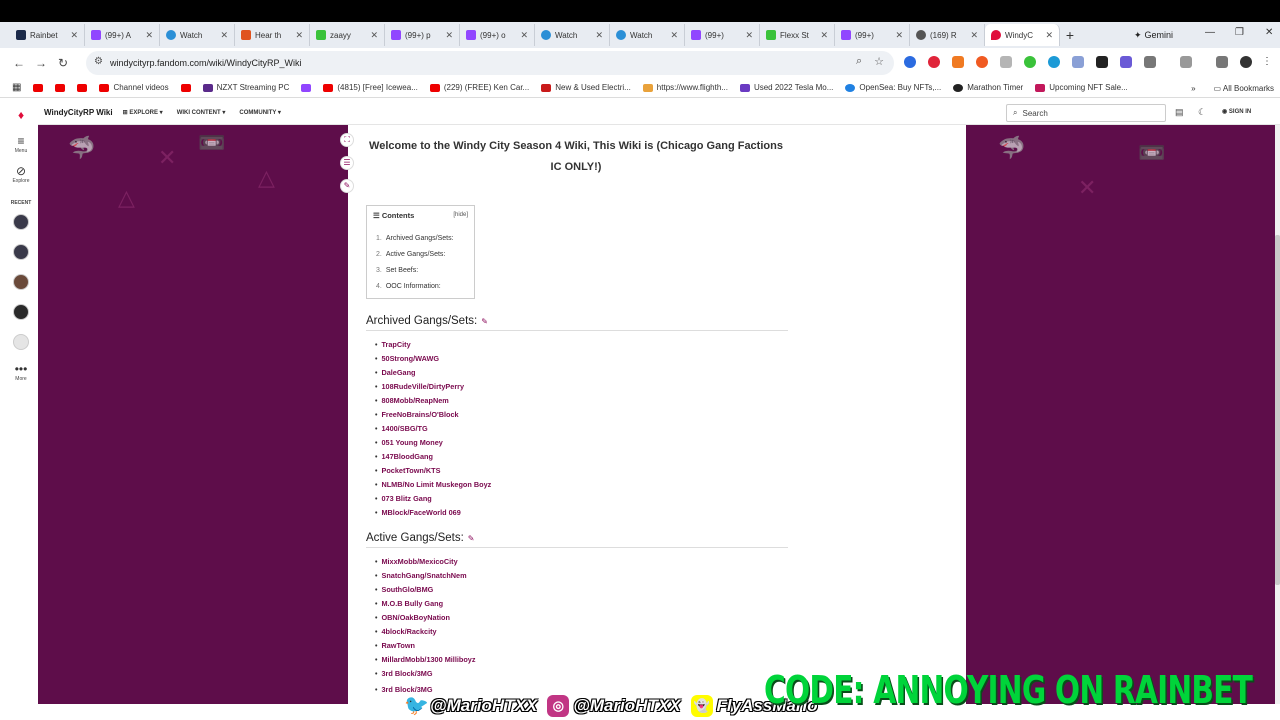 This screenshot has height=720, width=1280. I want to click on bookmark-13: Marathon Timer, so click(988, 87).